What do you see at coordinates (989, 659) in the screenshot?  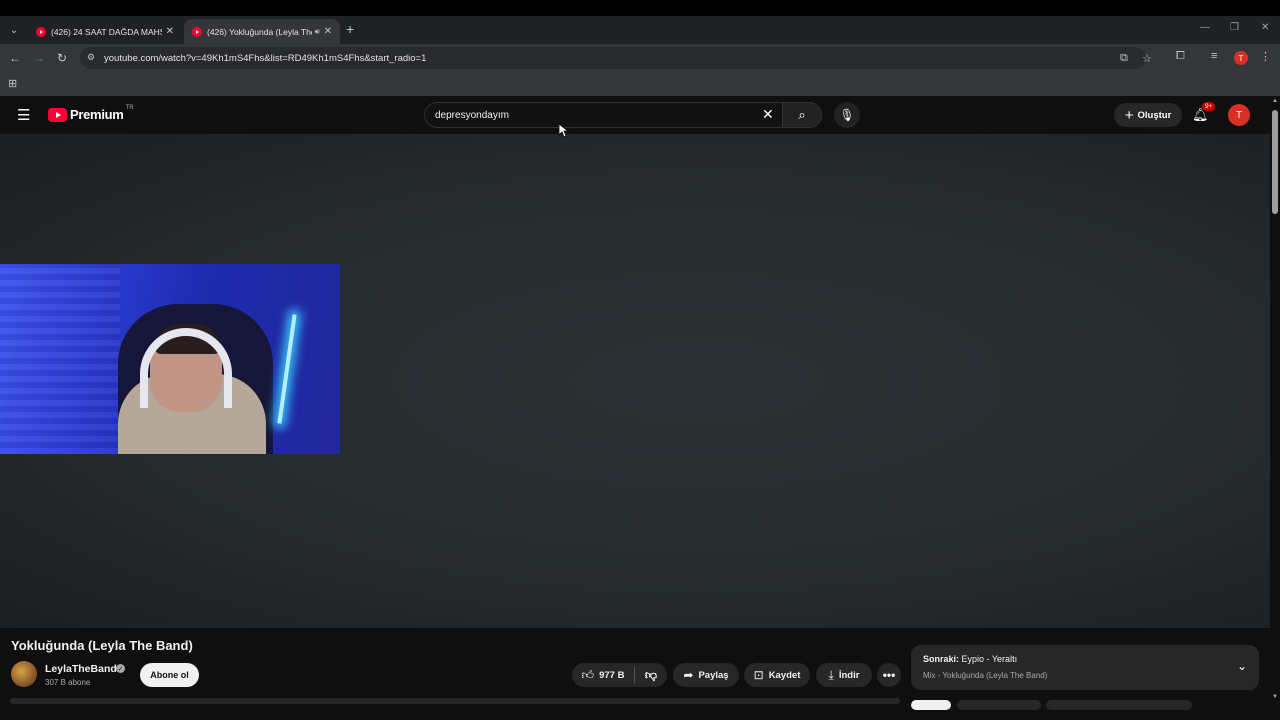 I see `up-next-title: Eypio - Yeraltı` at bounding box center [989, 659].